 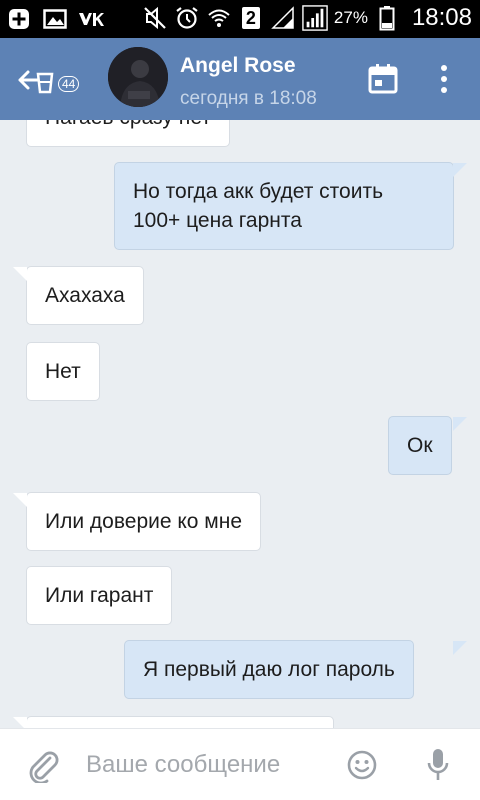 I want to click on message-text: Я первый даю лог пароль, so click(x=269, y=669).